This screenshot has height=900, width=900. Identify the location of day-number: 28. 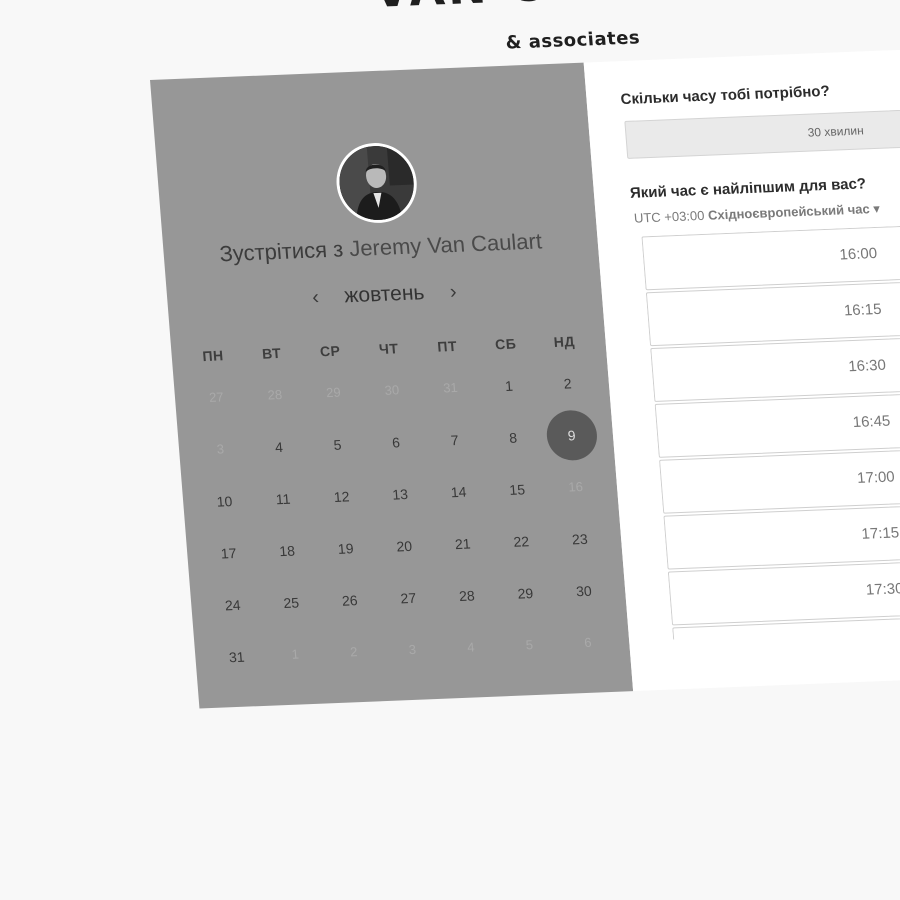
(467, 595).